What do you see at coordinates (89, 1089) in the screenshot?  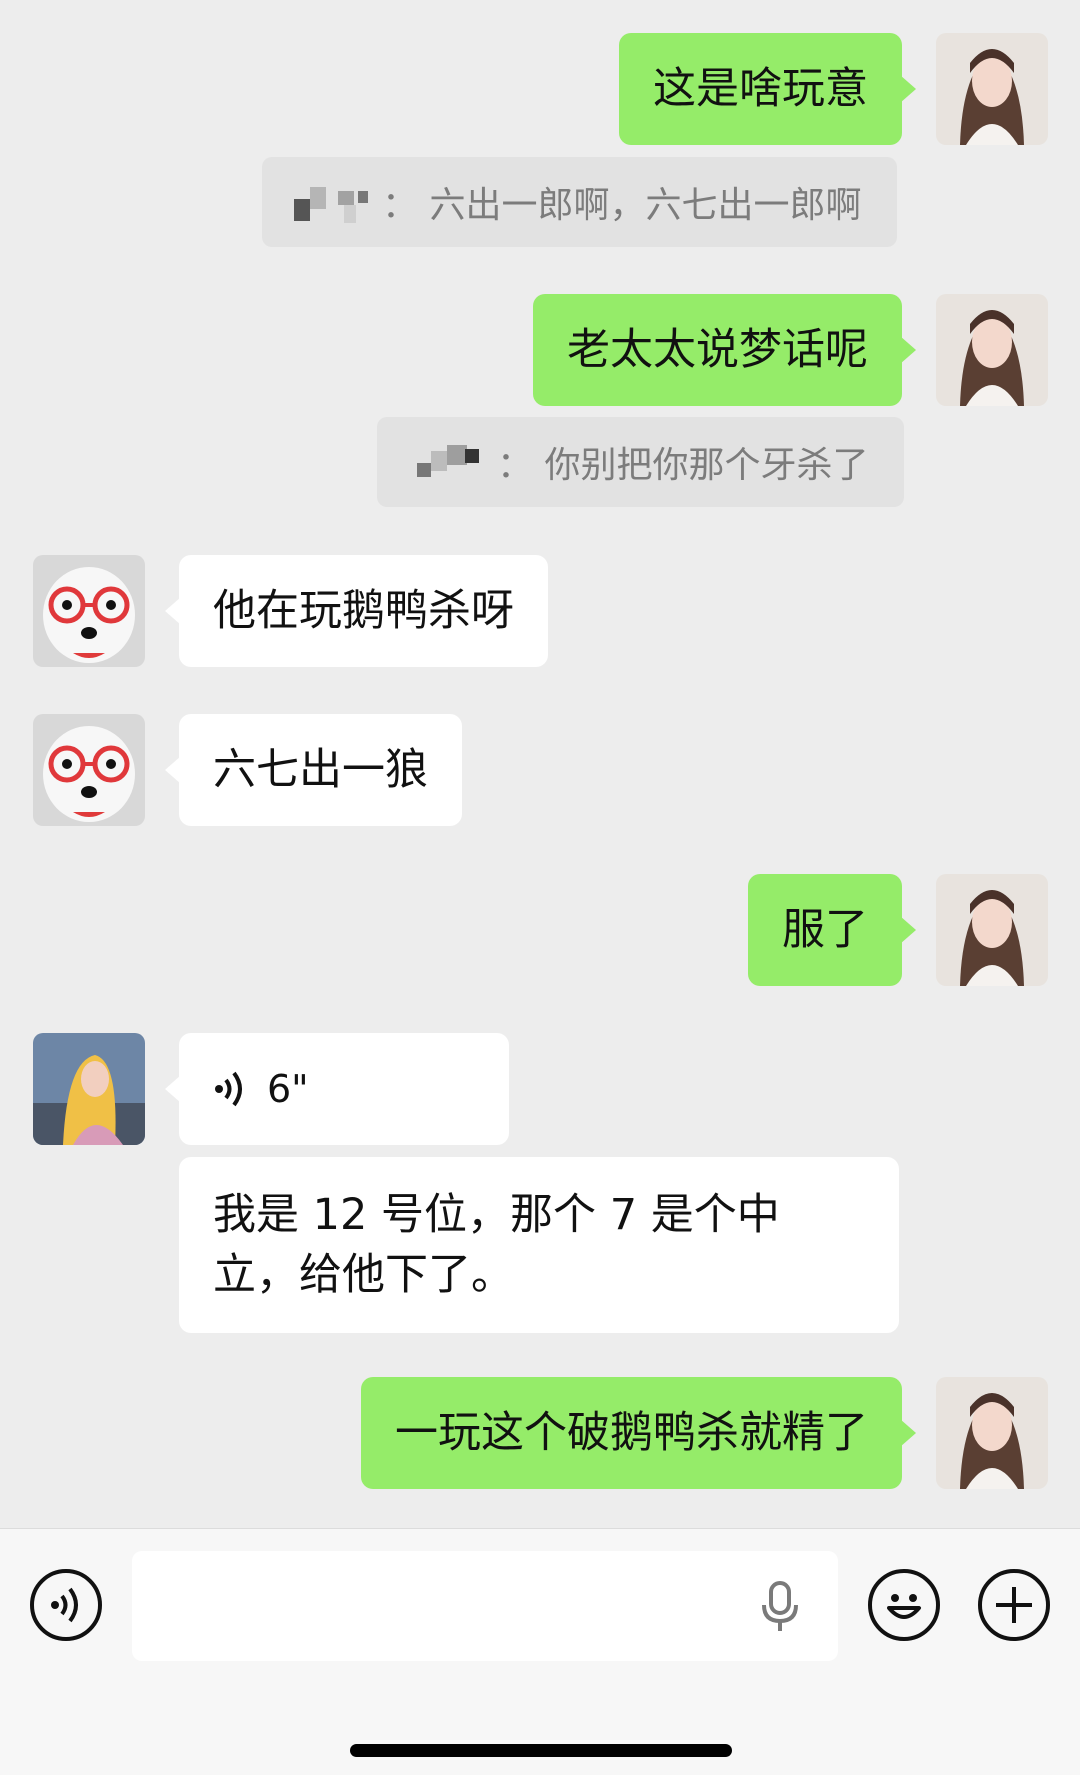 I see `avatar-girl` at bounding box center [89, 1089].